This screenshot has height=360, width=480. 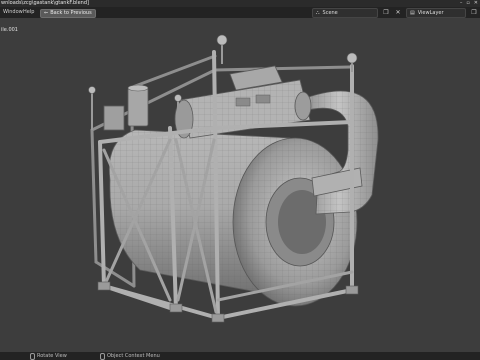 I want to click on back-button-label: Back to Previous, so click(x=71, y=13).